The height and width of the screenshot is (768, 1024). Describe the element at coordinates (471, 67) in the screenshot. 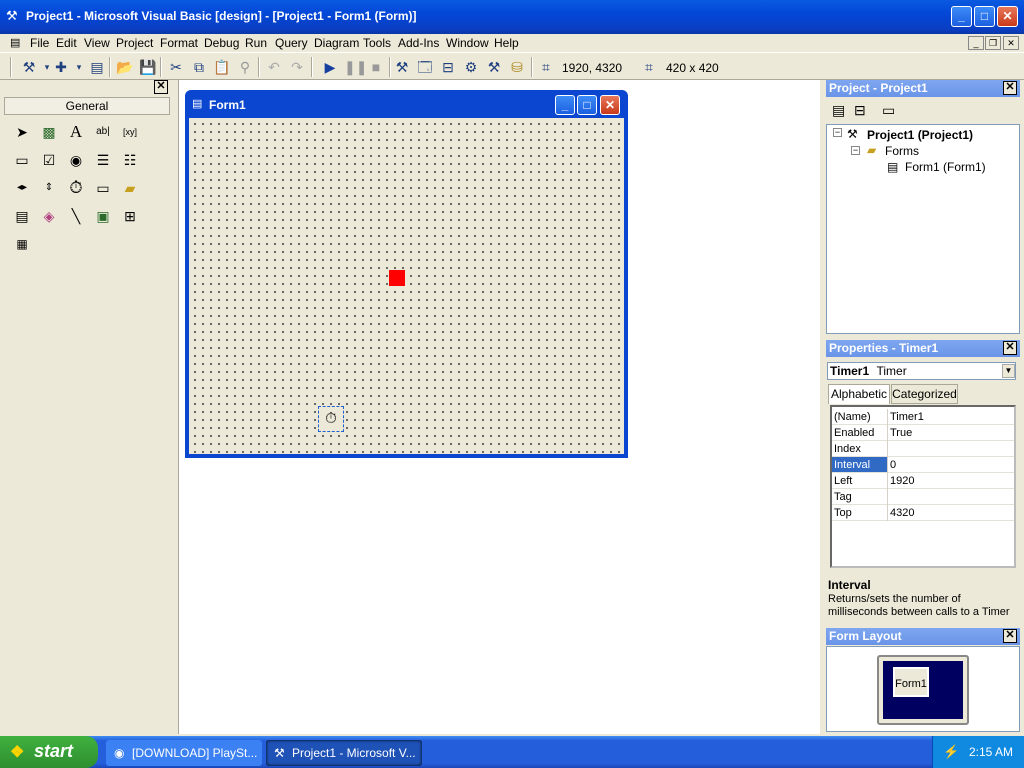

I see `object-browser-icon: ⚙` at that location.